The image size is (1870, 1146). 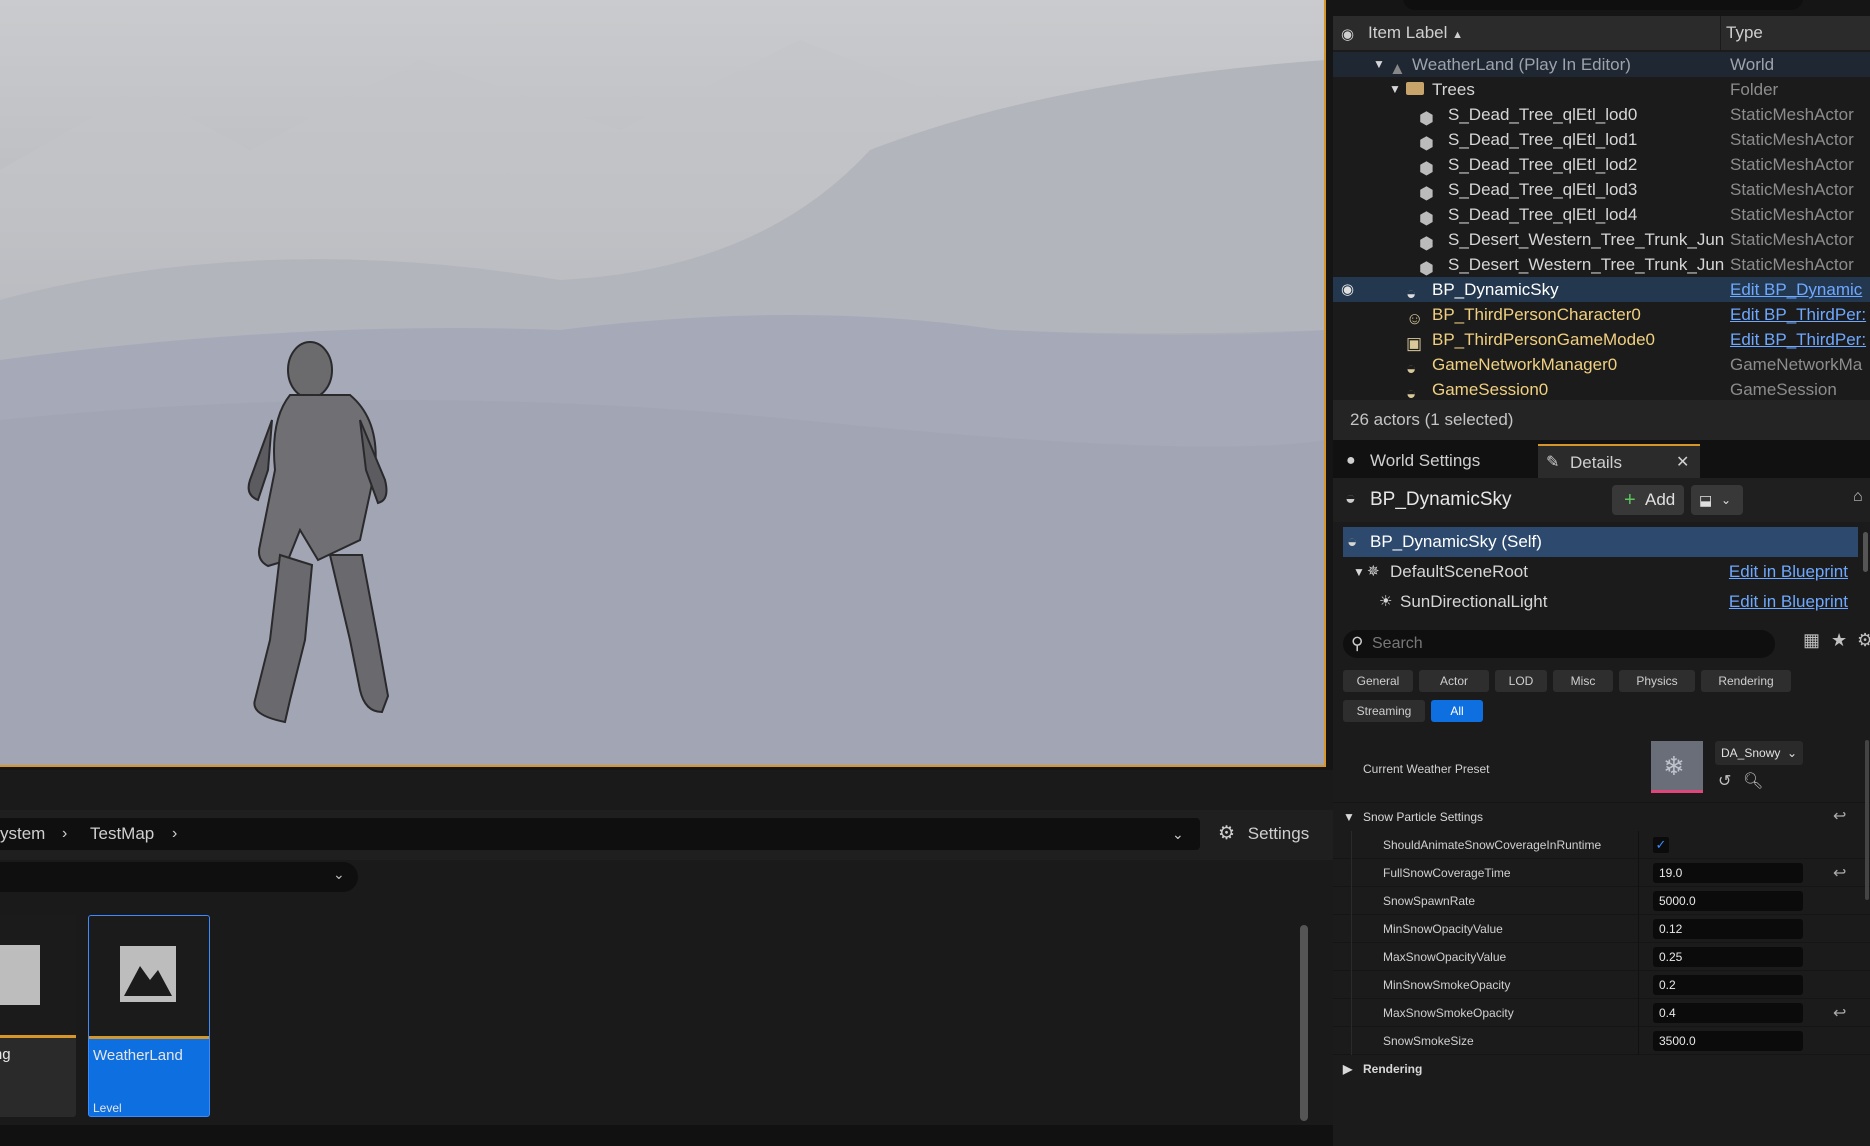 What do you see at coordinates (1661, 845) in the screenshot?
I see `property-checkbox: ✓` at bounding box center [1661, 845].